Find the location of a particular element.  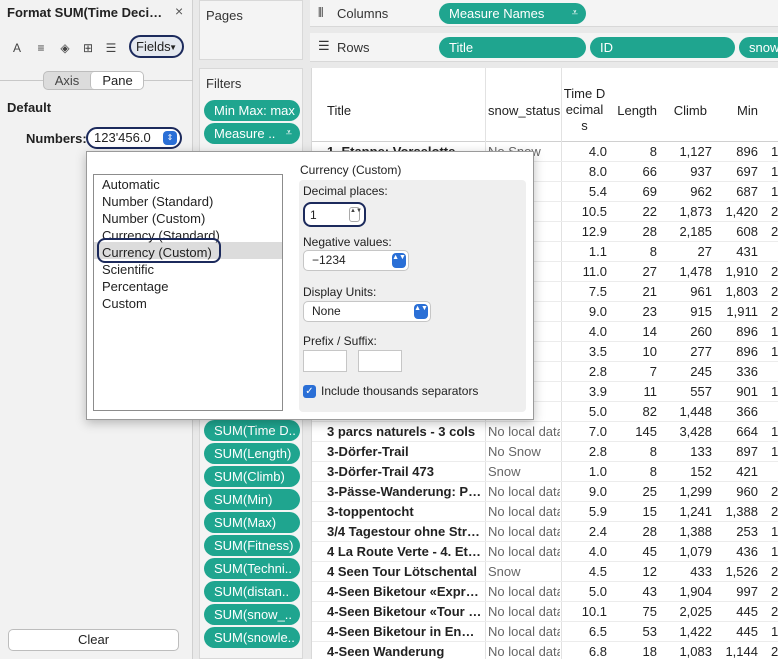

measure-pill: SUM(distan.. is located at coordinates (252, 591).